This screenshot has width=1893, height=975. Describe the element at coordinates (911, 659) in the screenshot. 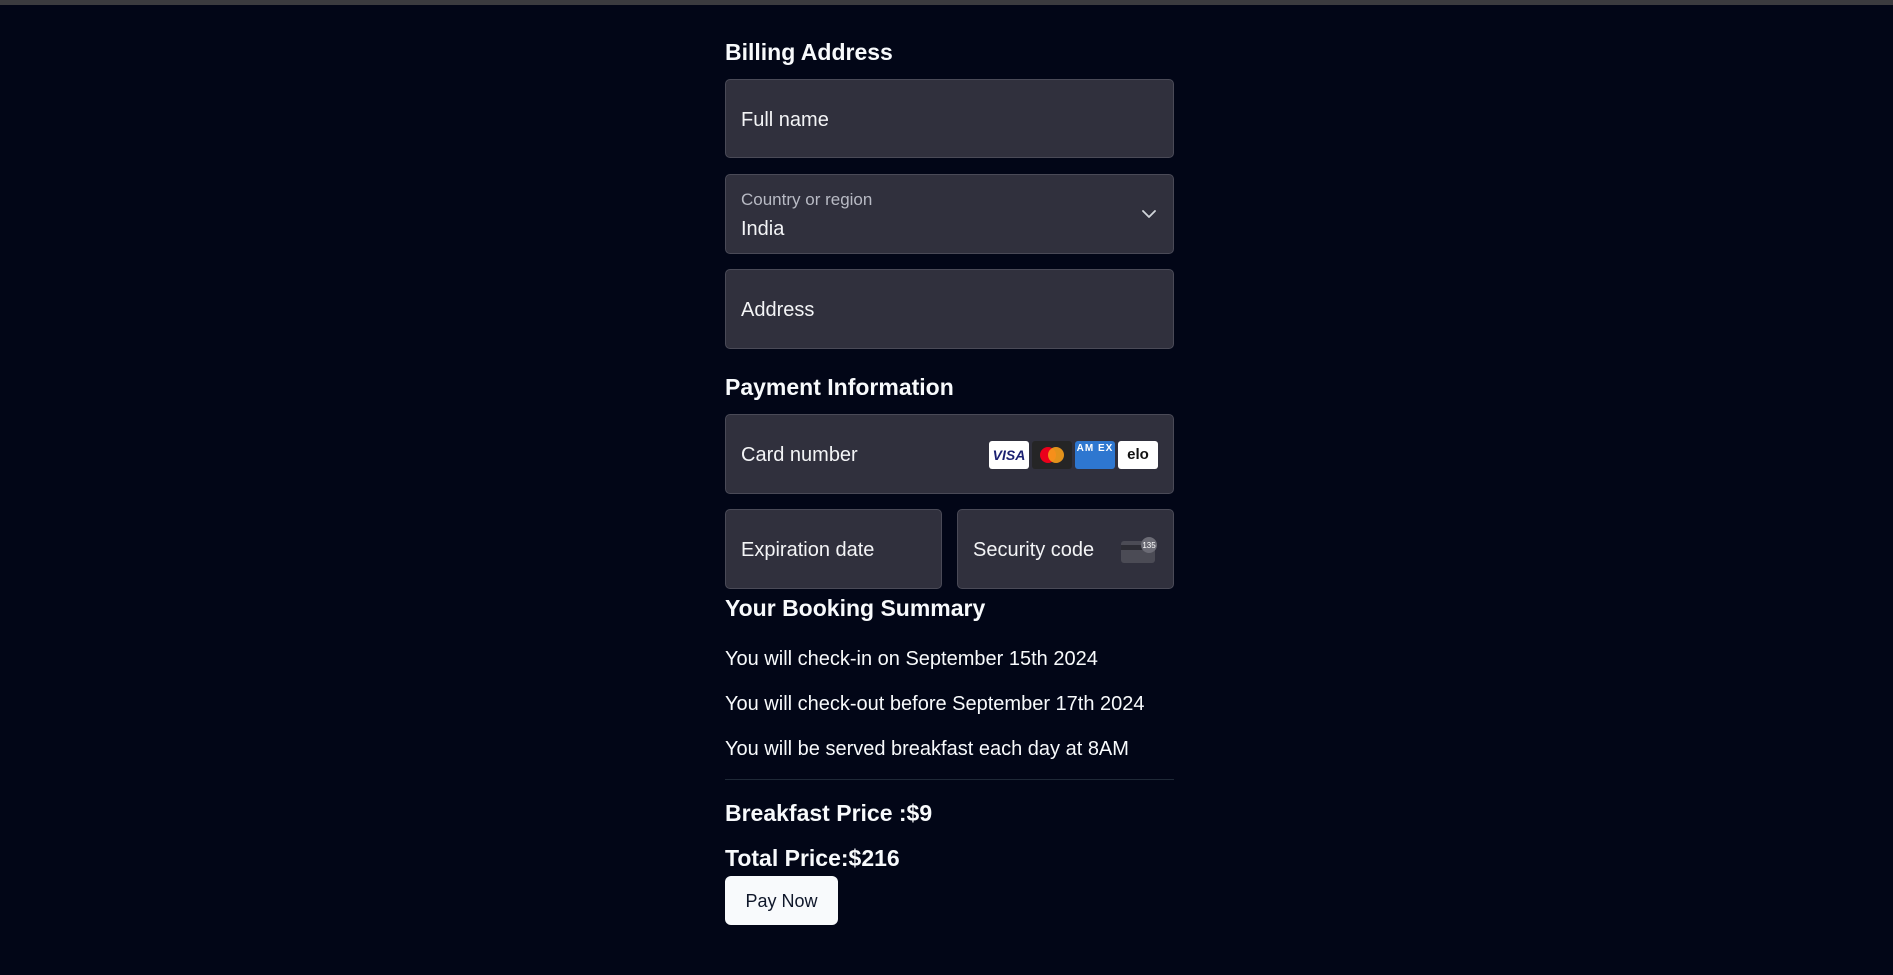

I see `checkin-text: You will check-in on September 15th 2024` at that location.